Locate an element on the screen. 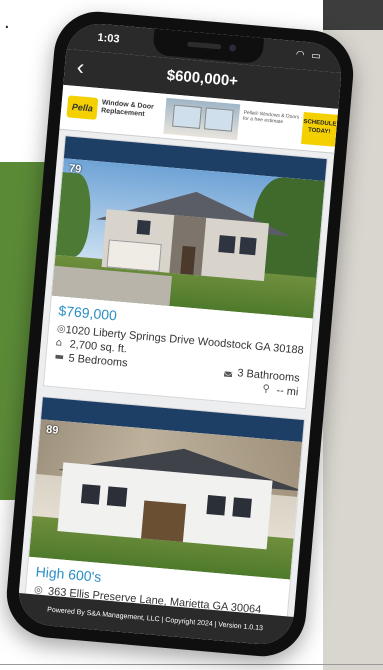  house-porch is located at coordinates (164, 521).